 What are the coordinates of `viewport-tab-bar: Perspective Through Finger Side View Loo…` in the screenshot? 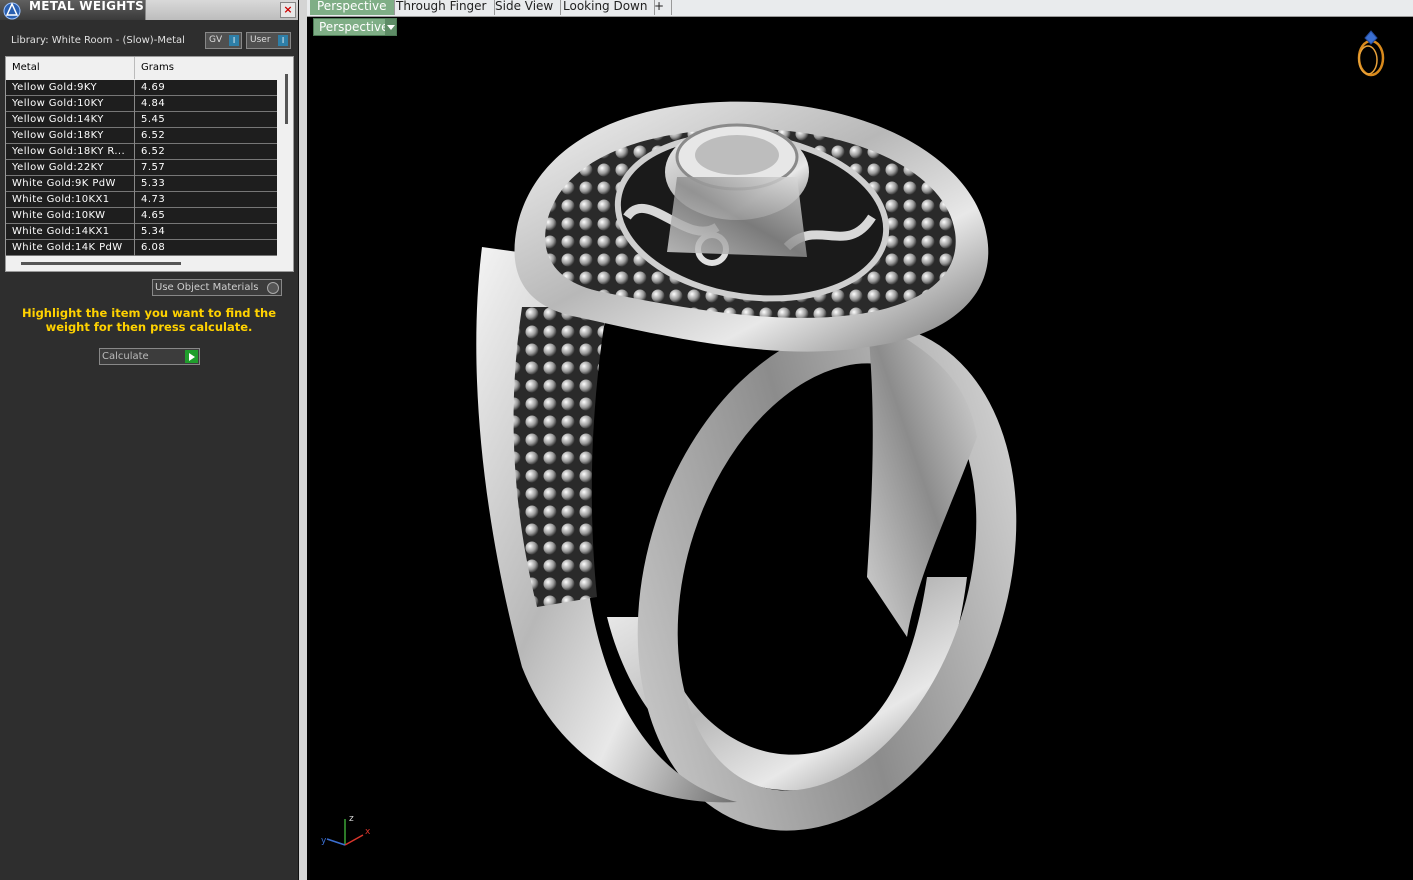 It's located at (860, 8).